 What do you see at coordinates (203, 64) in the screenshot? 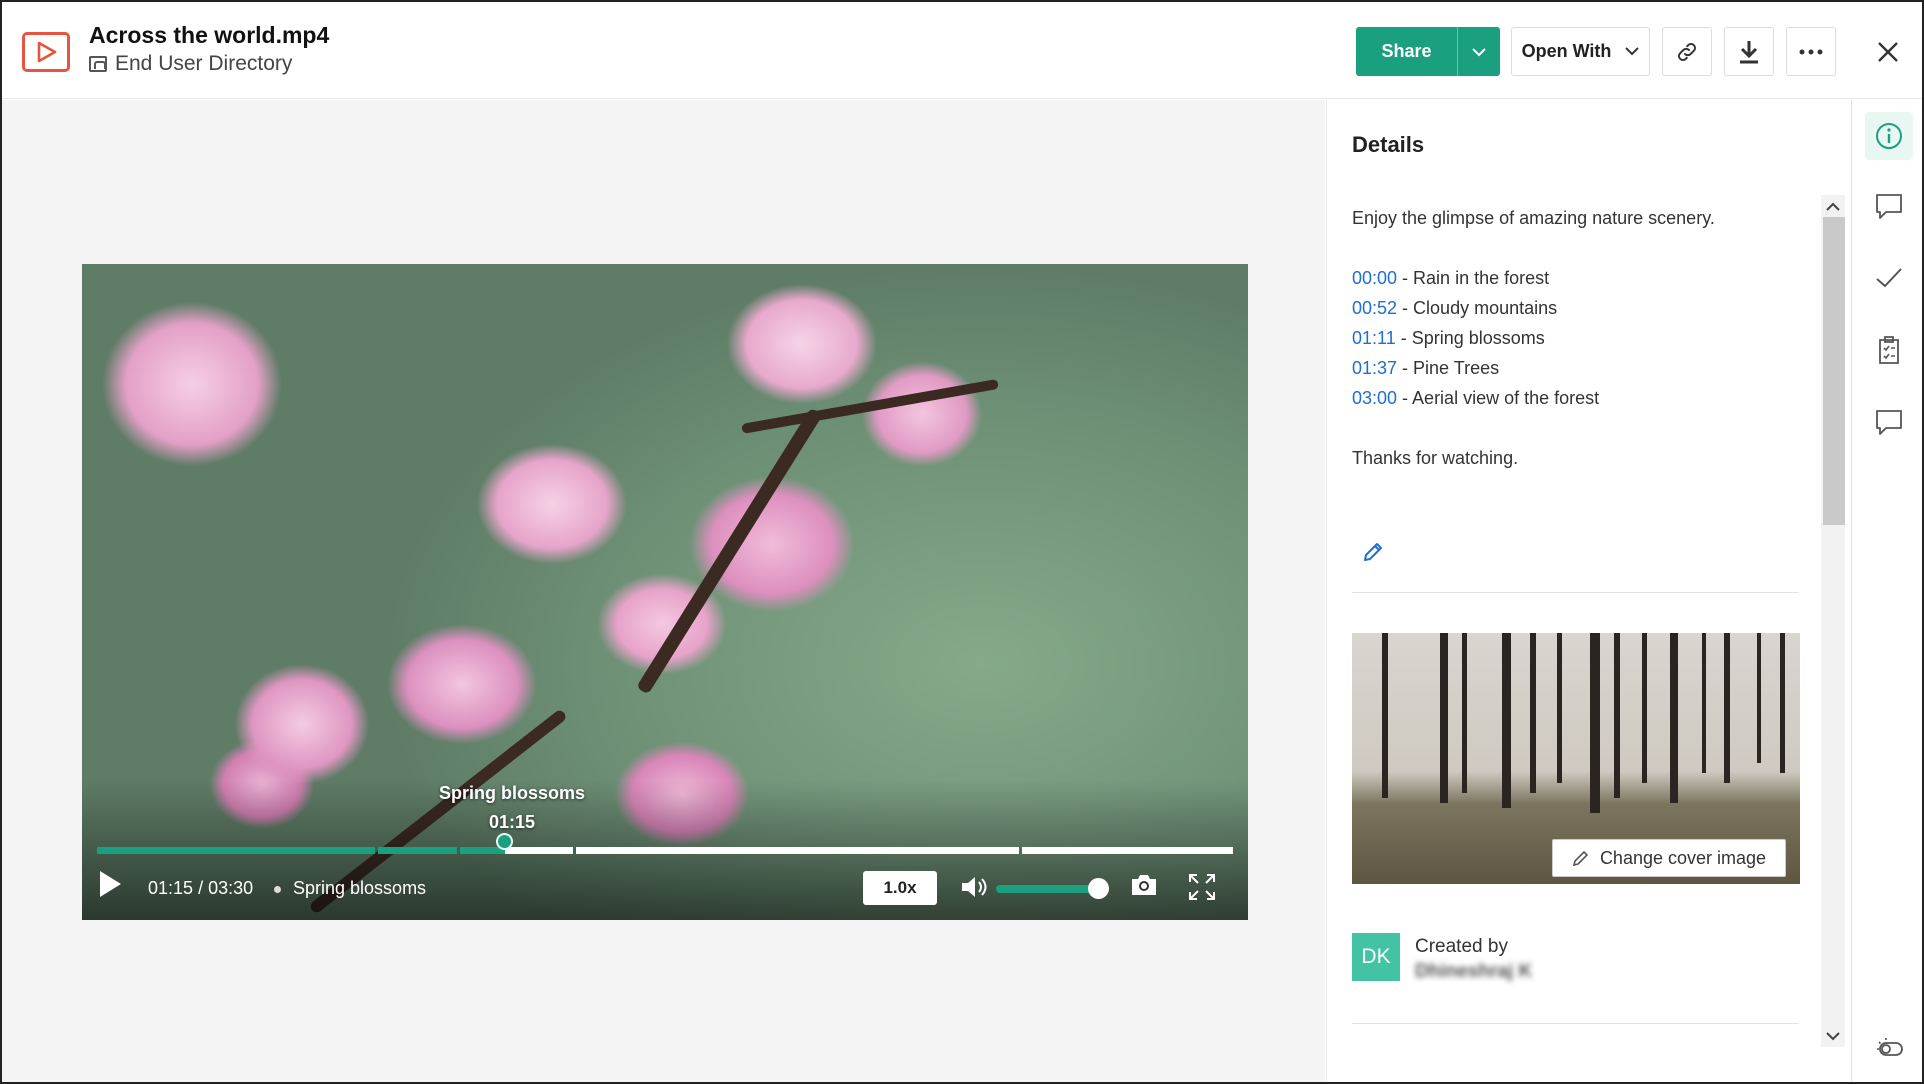
I see `folder-name: End User Directory` at bounding box center [203, 64].